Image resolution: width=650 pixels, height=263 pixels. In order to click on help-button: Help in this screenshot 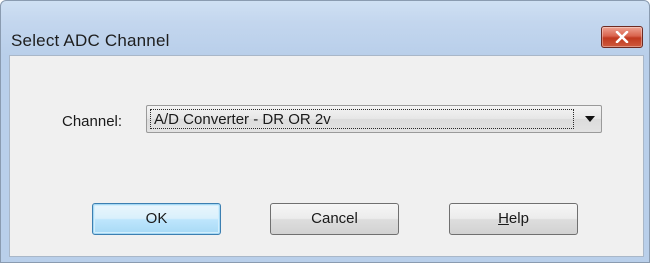, I will do `click(513, 219)`.